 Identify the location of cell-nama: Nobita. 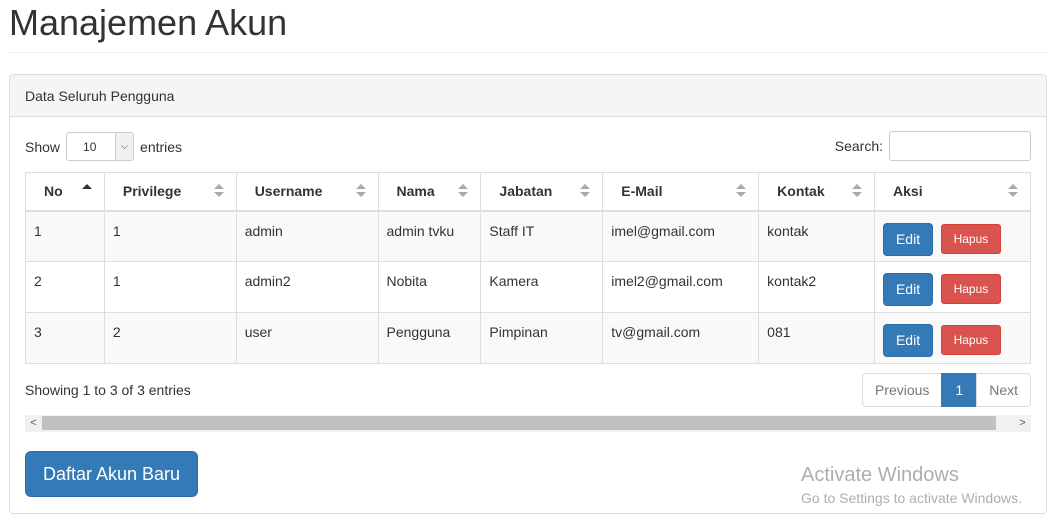
(429, 287).